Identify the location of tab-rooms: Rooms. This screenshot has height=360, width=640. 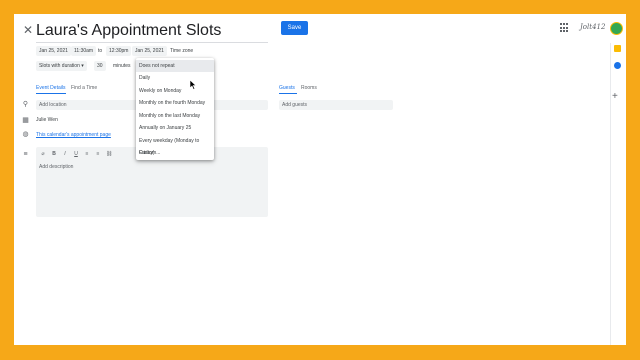
(309, 88).